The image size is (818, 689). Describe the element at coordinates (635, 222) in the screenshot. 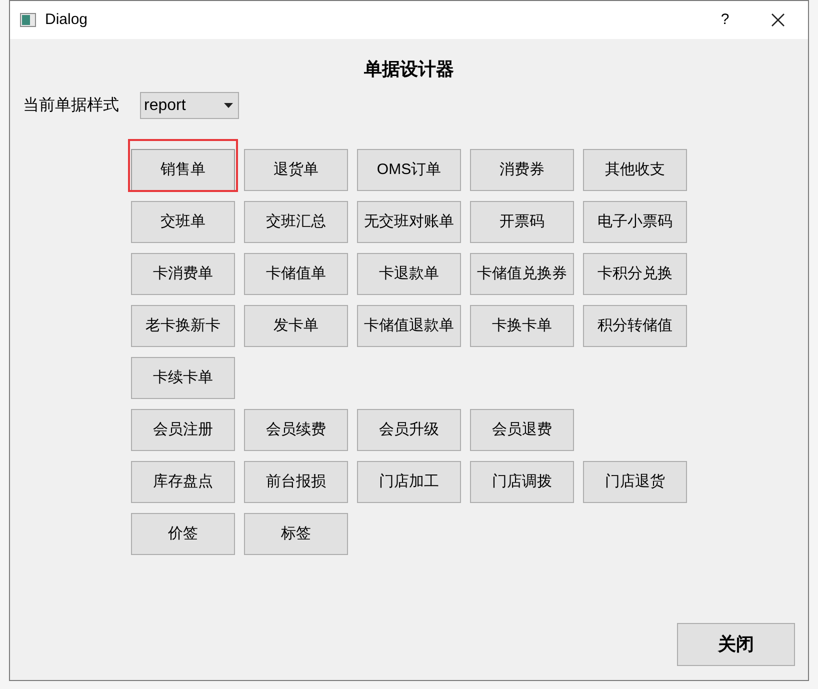

I see `document-type-button: 电子小票码` at that location.